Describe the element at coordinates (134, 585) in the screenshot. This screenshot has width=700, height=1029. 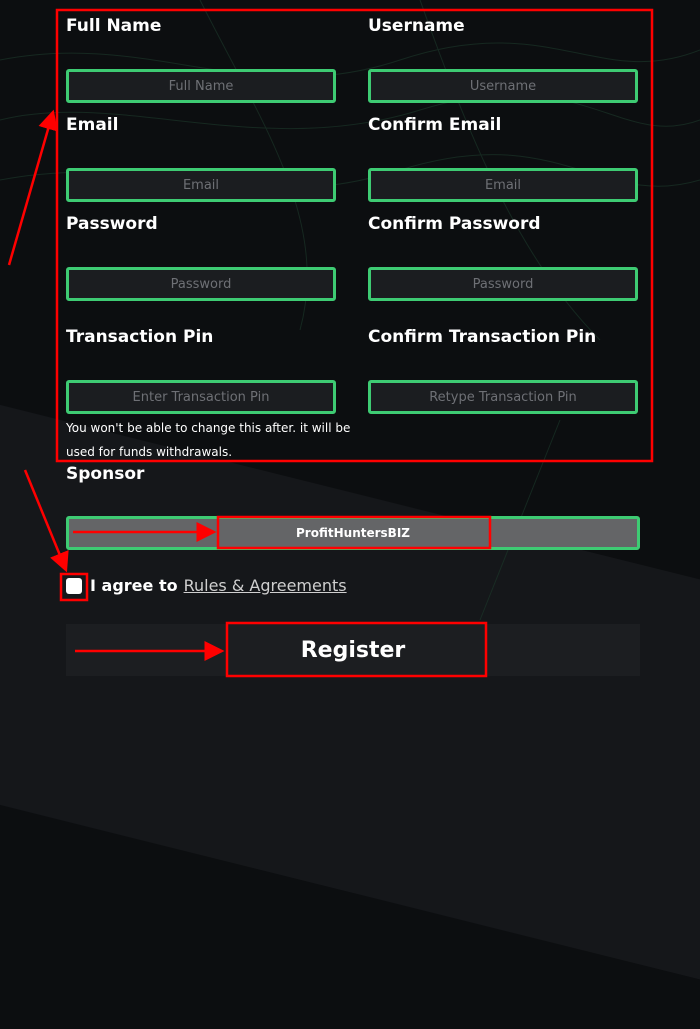
I see `agree-text: I agree to` at that location.